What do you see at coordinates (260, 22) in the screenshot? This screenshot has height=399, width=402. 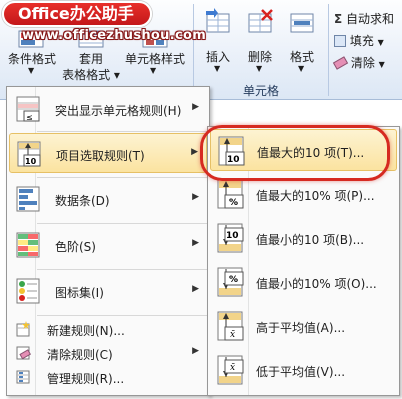 I see `delete-cells-icon` at bounding box center [260, 22].